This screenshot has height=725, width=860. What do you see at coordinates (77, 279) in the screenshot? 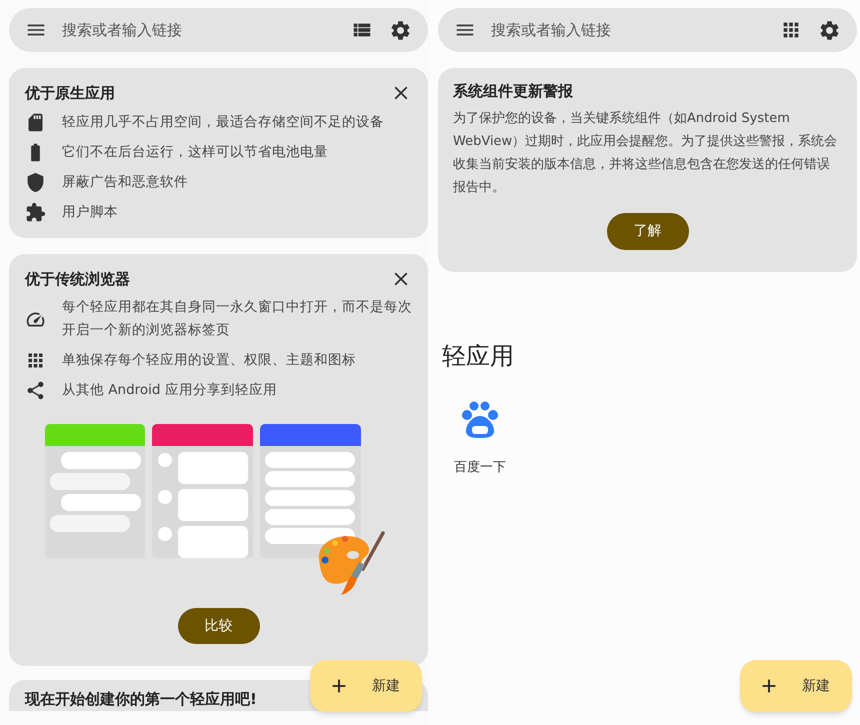
I see `card-title: 优于传统浏览器` at bounding box center [77, 279].